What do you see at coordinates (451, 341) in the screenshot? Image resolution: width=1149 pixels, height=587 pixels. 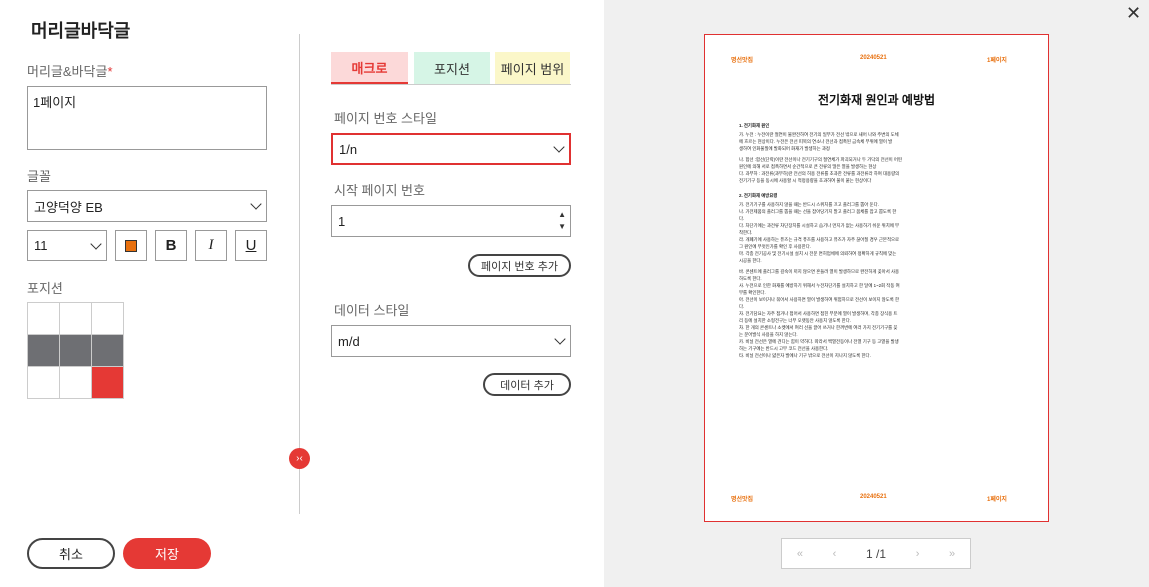 I see `data-style-select: m/d` at bounding box center [451, 341].